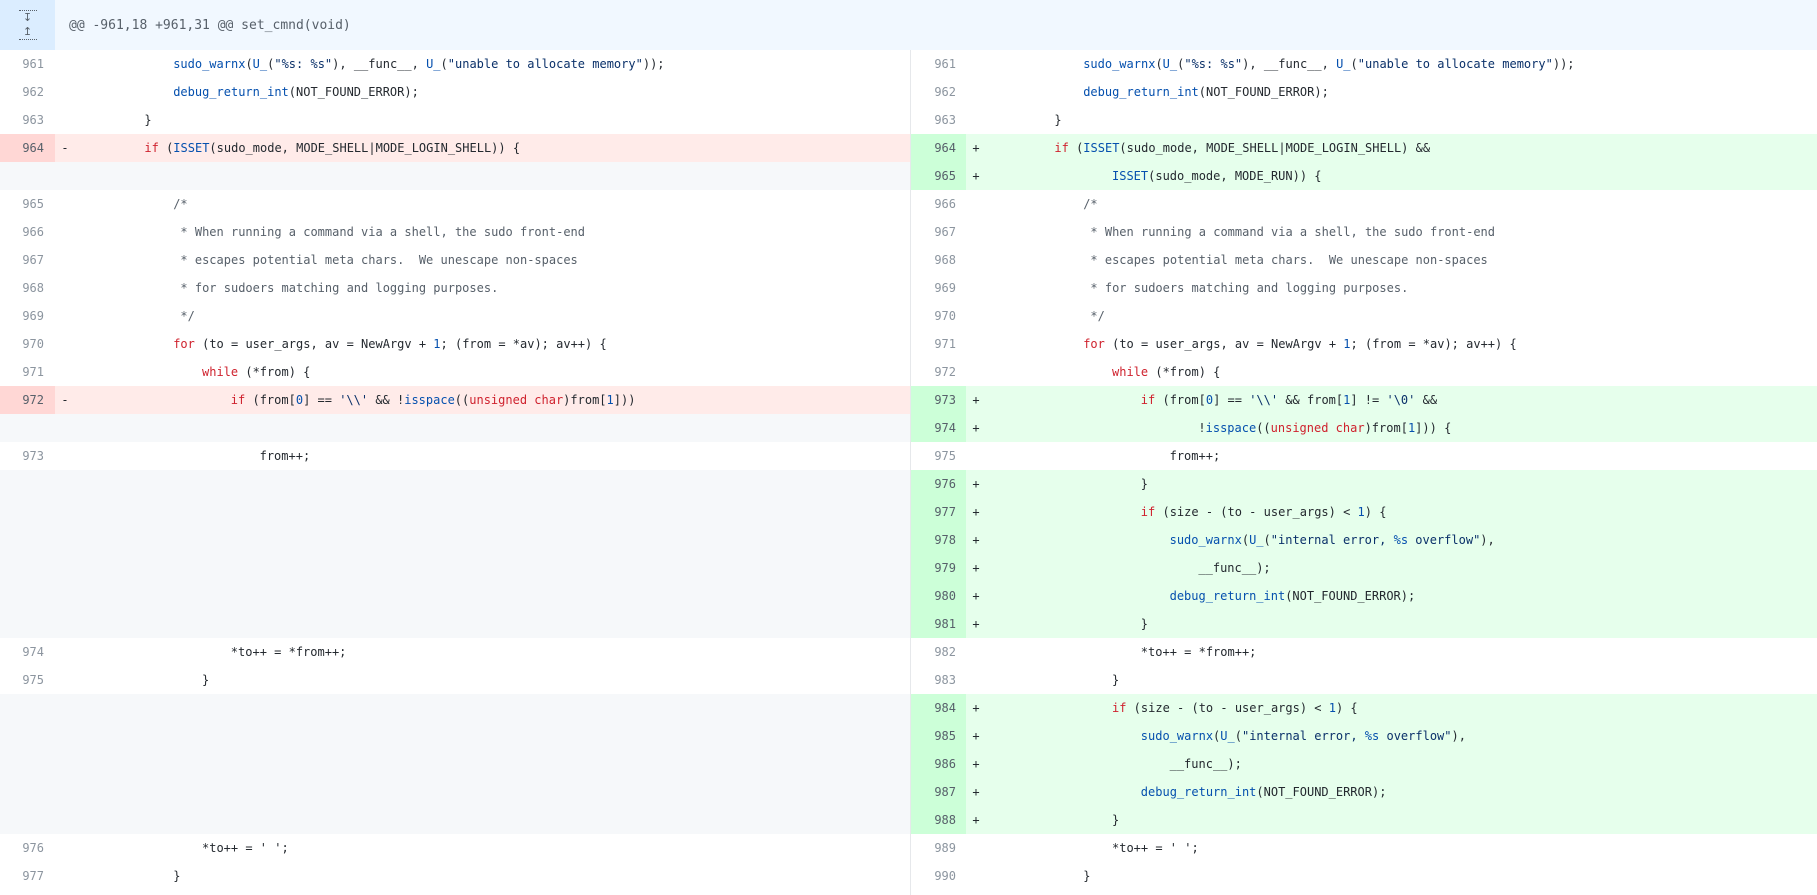 The width and height of the screenshot is (1817, 895). Describe the element at coordinates (938, 736) in the screenshot. I see `line-number: 985` at that location.